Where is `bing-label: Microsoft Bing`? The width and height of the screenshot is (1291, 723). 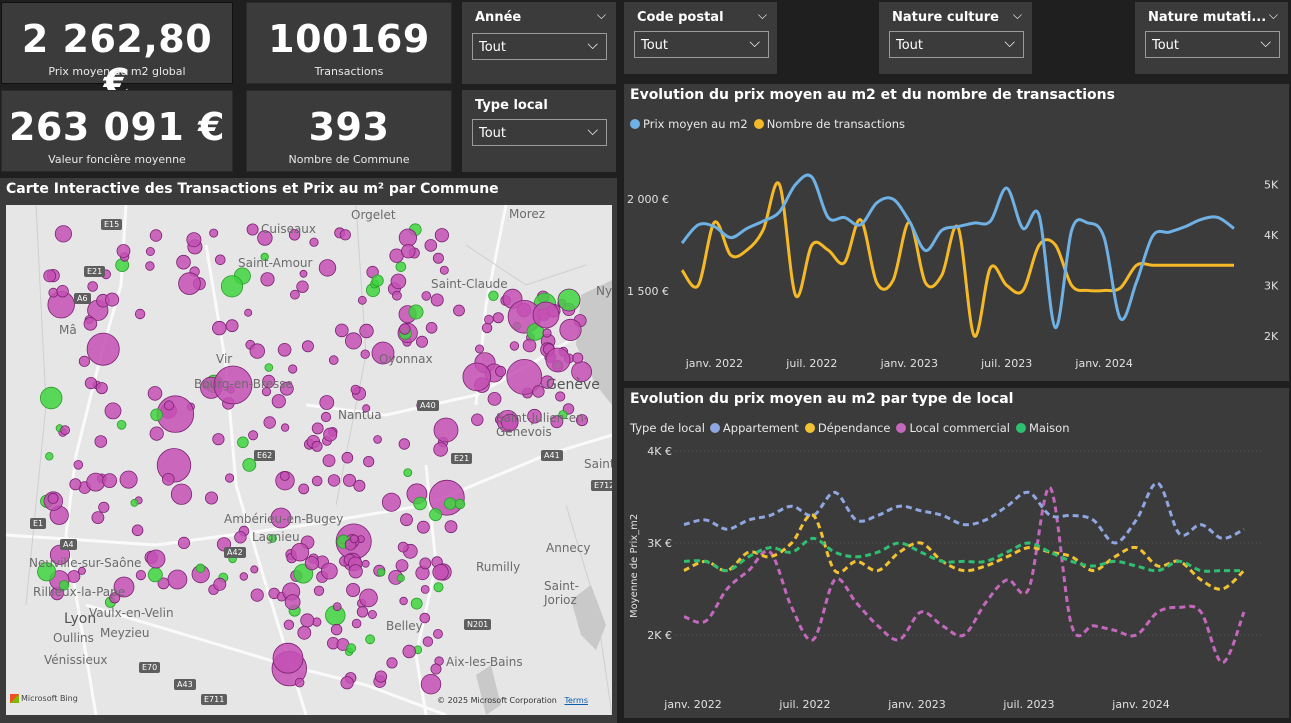
bing-label: Microsoft Bing is located at coordinates (49, 698).